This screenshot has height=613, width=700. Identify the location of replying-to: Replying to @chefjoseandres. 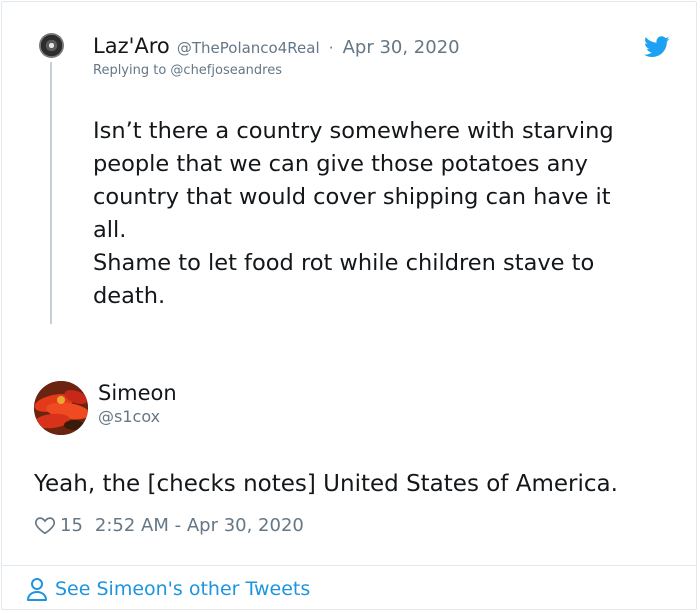
(187, 70).